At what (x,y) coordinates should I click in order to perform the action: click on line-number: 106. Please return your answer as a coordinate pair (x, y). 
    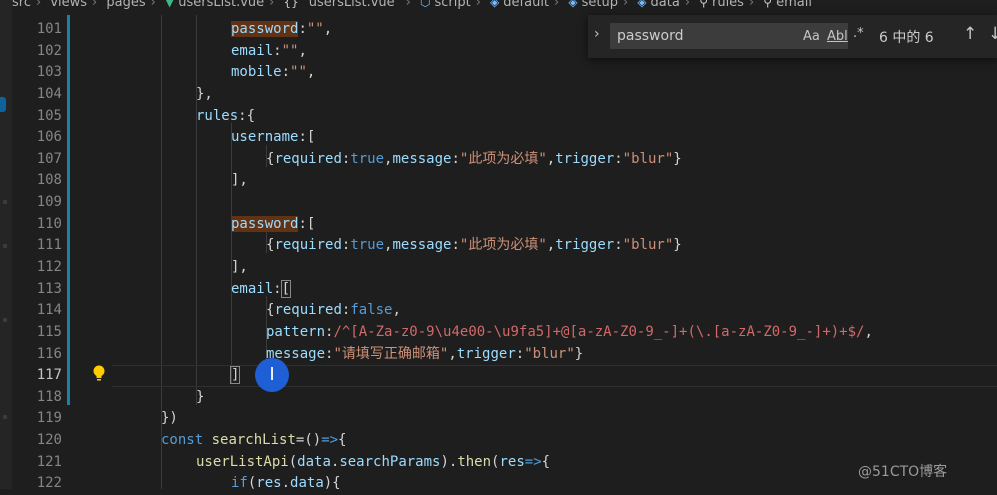
    Looking at the image, I should click on (49, 137).